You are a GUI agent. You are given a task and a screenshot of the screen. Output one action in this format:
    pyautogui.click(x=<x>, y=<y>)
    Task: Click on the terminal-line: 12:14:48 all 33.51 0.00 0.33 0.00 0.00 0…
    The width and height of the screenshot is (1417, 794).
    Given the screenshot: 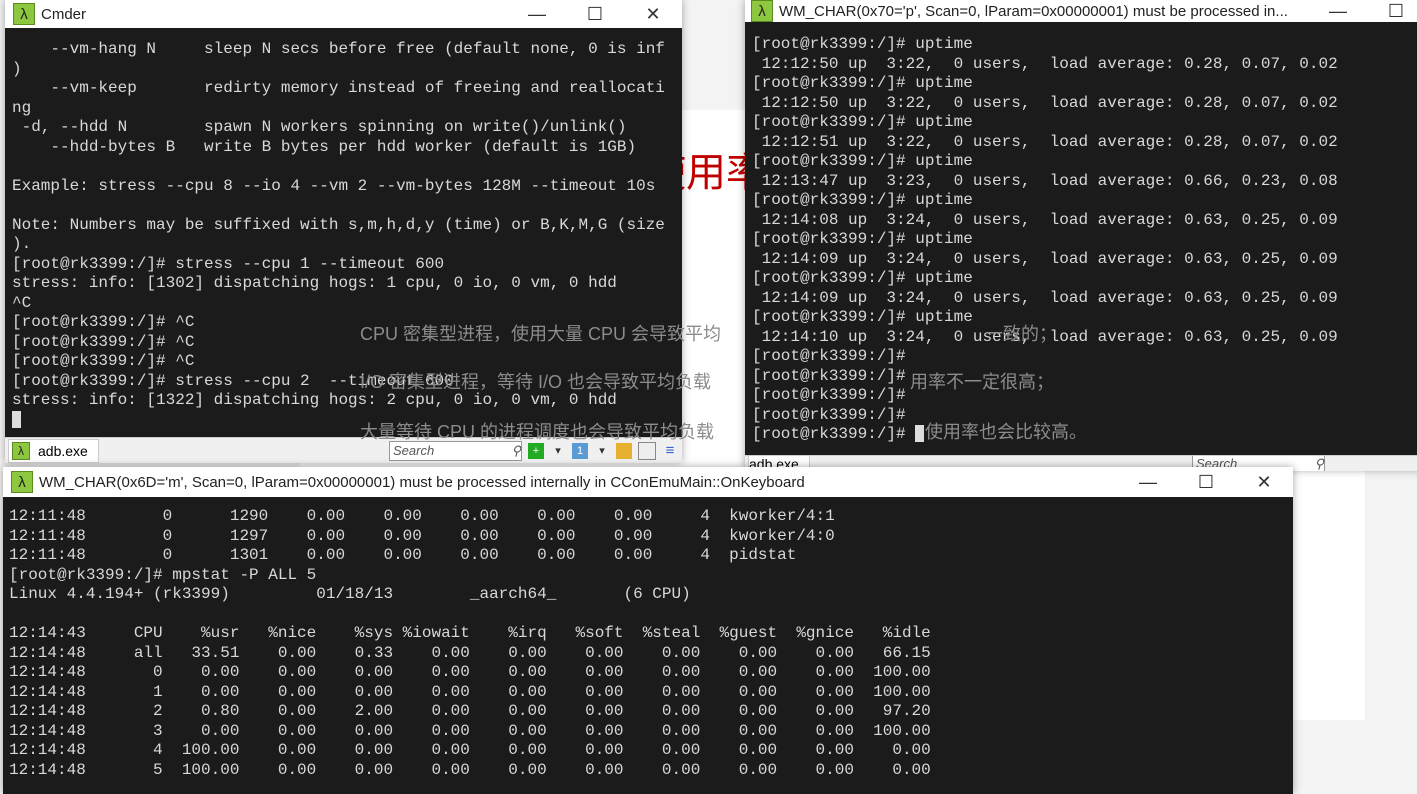 What is the action you would take?
    pyautogui.click(x=470, y=652)
    